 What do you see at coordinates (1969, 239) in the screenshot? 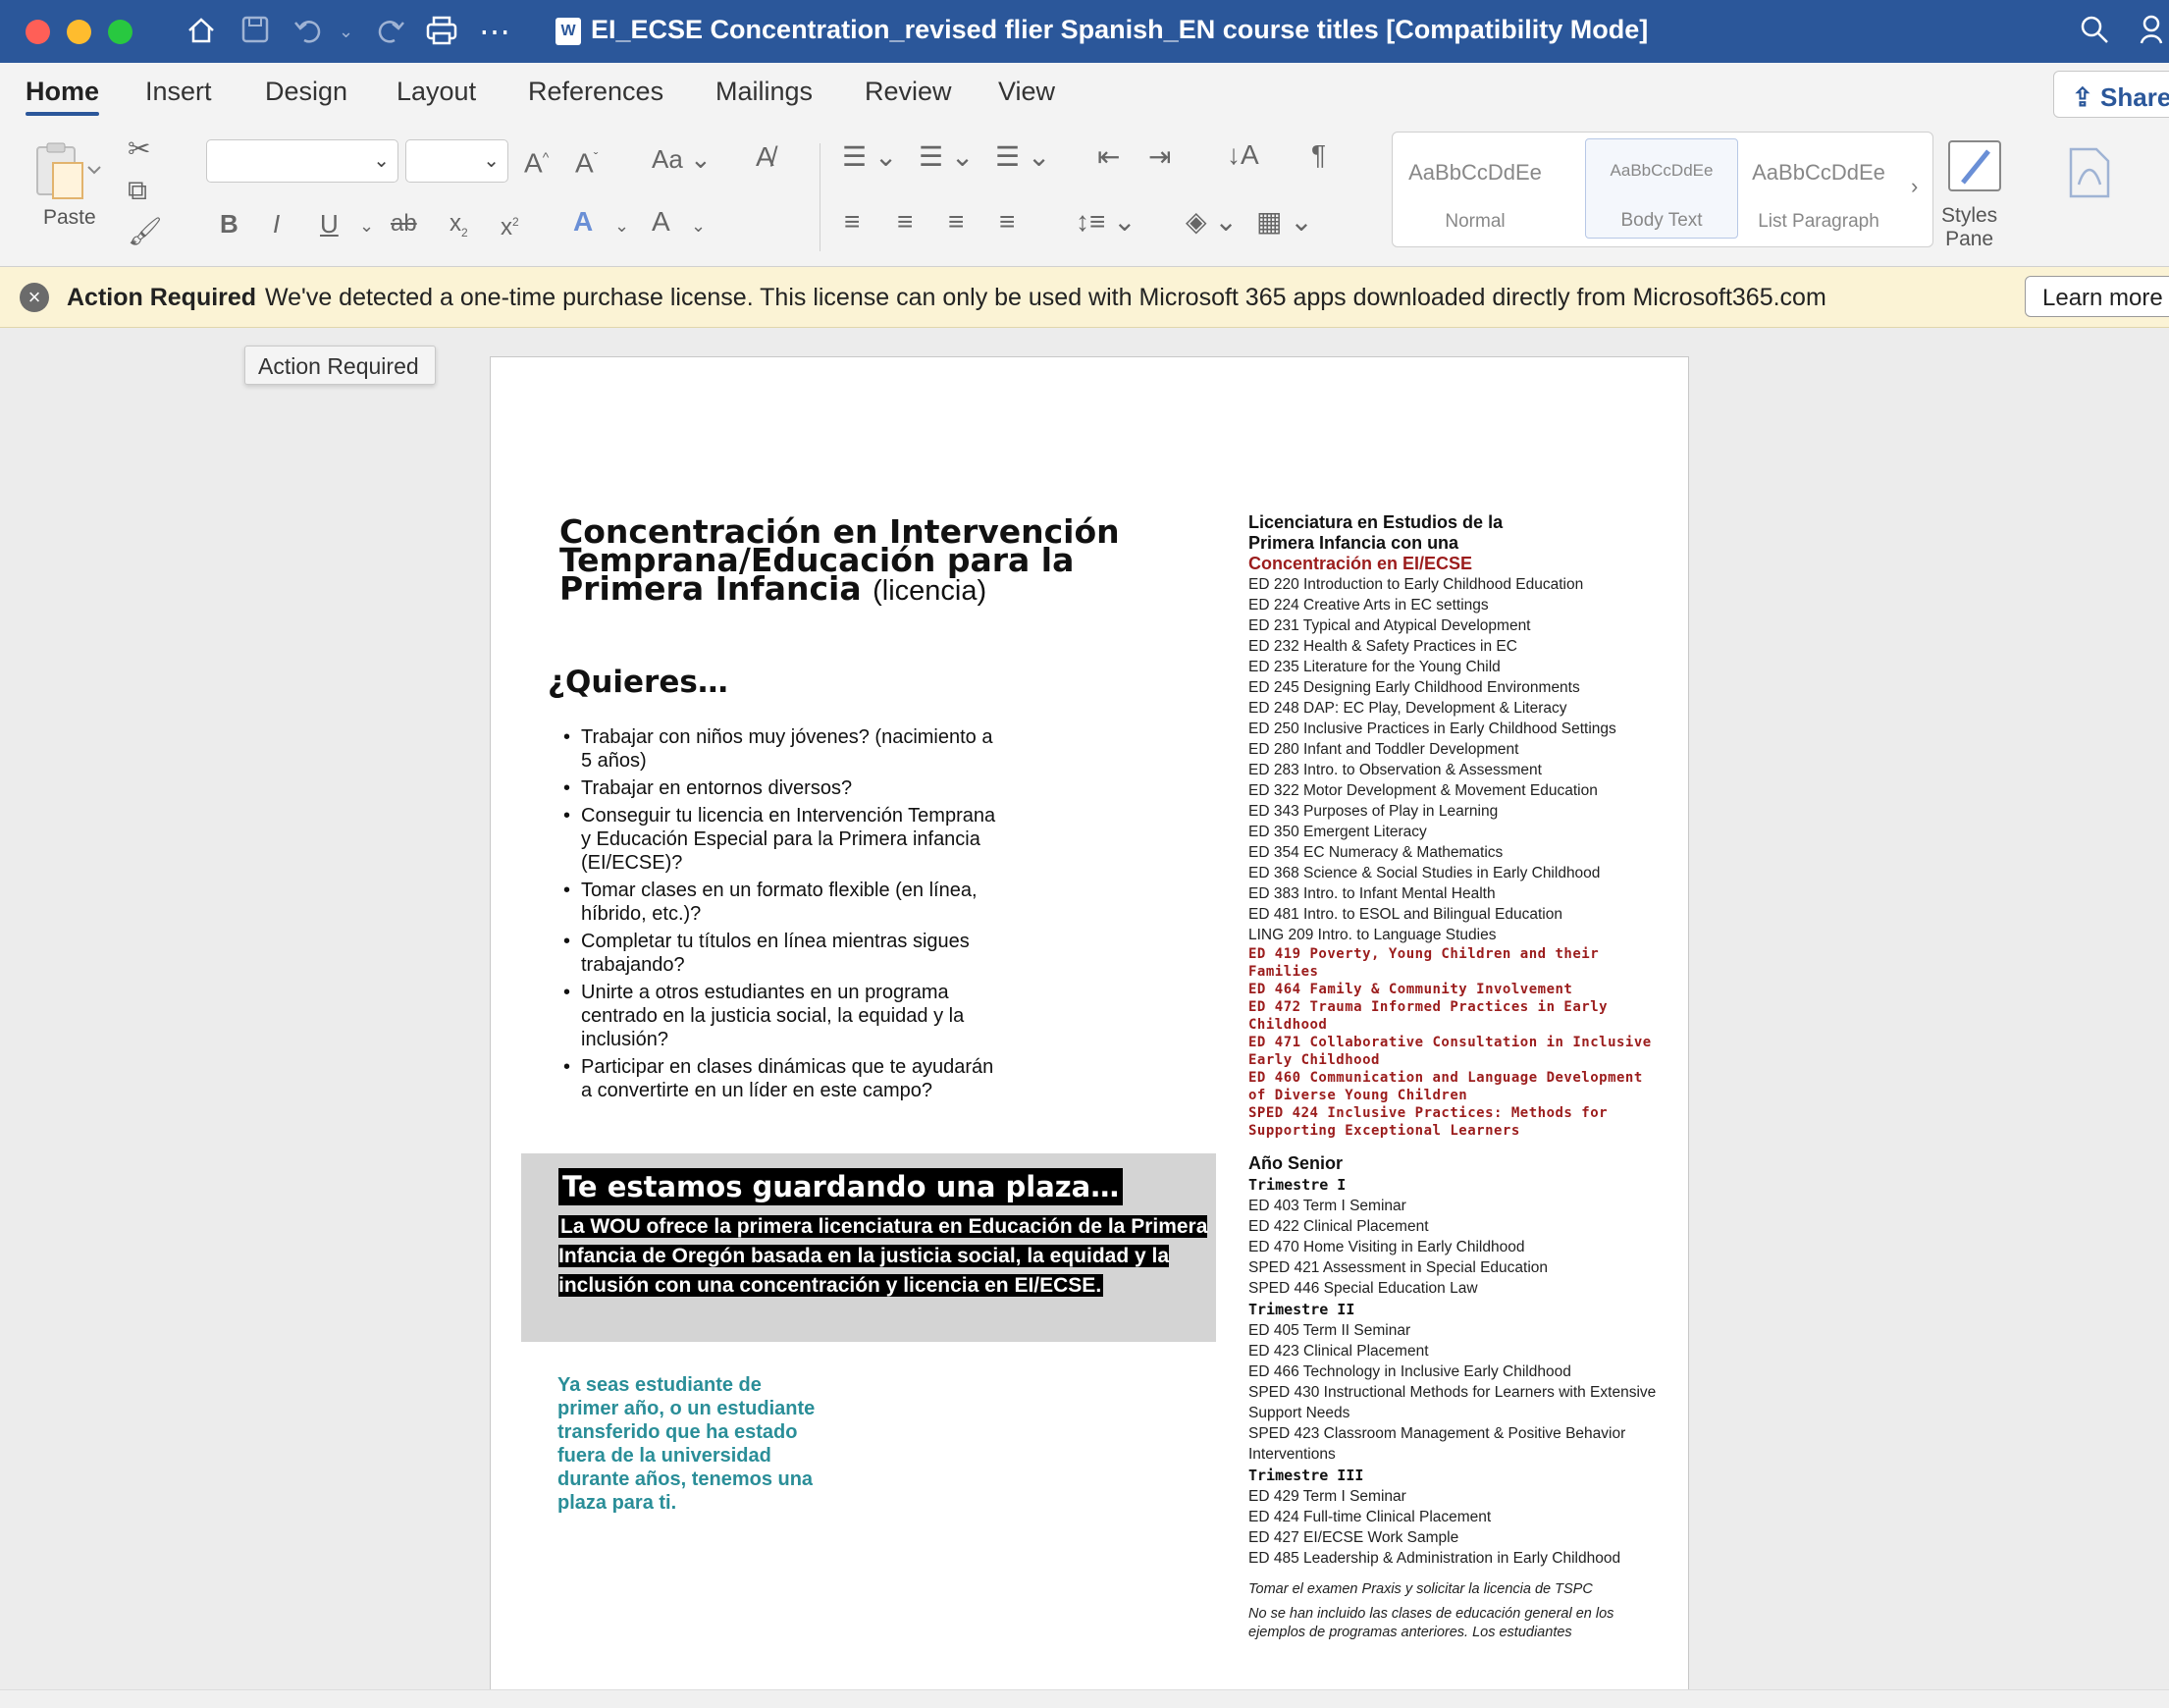
I see `styles-pane-label-line2: Pane` at bounding box center [1969, 239].